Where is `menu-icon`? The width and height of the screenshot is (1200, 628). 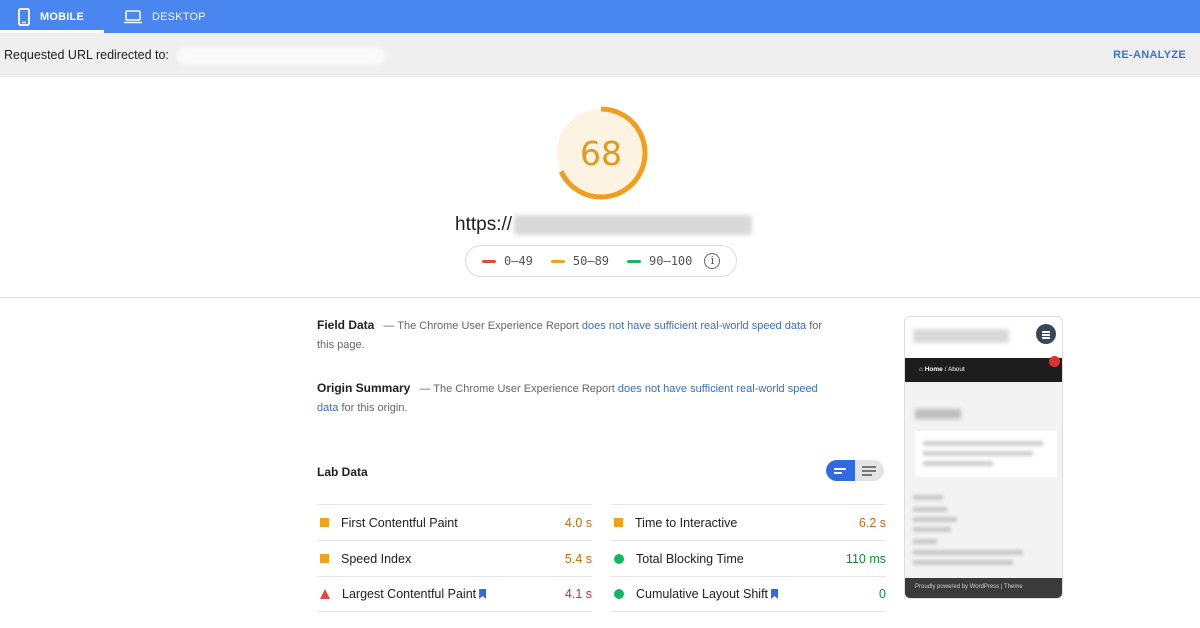 menu-icon is located at coordinates (1046, 334).